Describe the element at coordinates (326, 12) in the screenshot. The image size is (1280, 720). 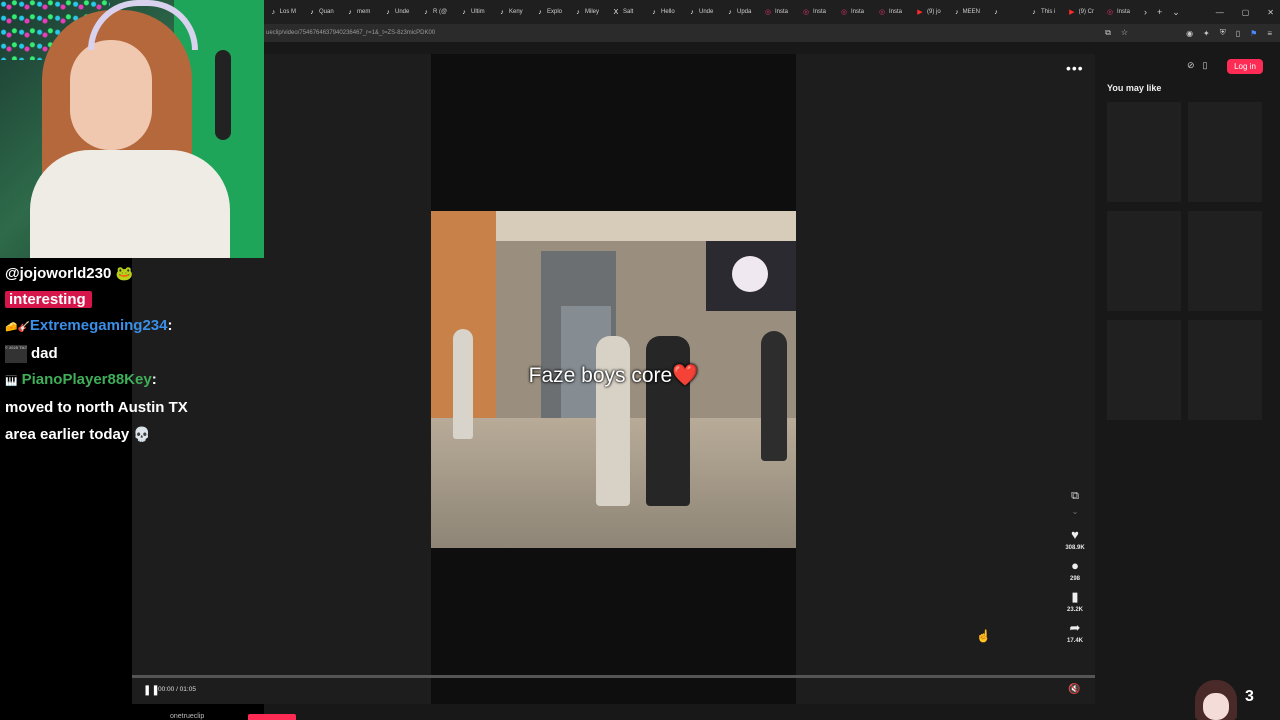
I see `browser-tab-label: Quan` at that location.